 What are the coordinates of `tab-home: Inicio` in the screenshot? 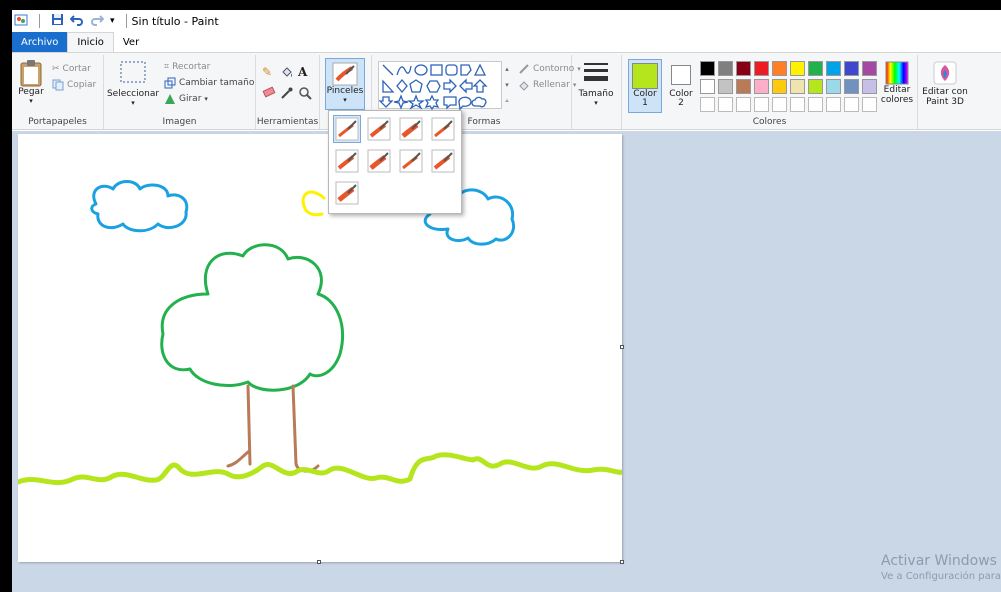 It's located at (90, 42).